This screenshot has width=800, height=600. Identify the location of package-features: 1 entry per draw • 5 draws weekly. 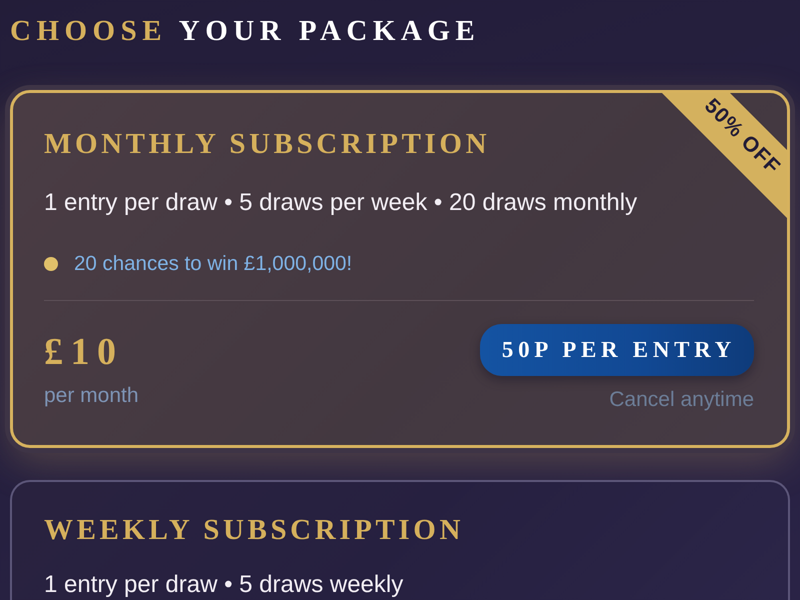
(224, 585).